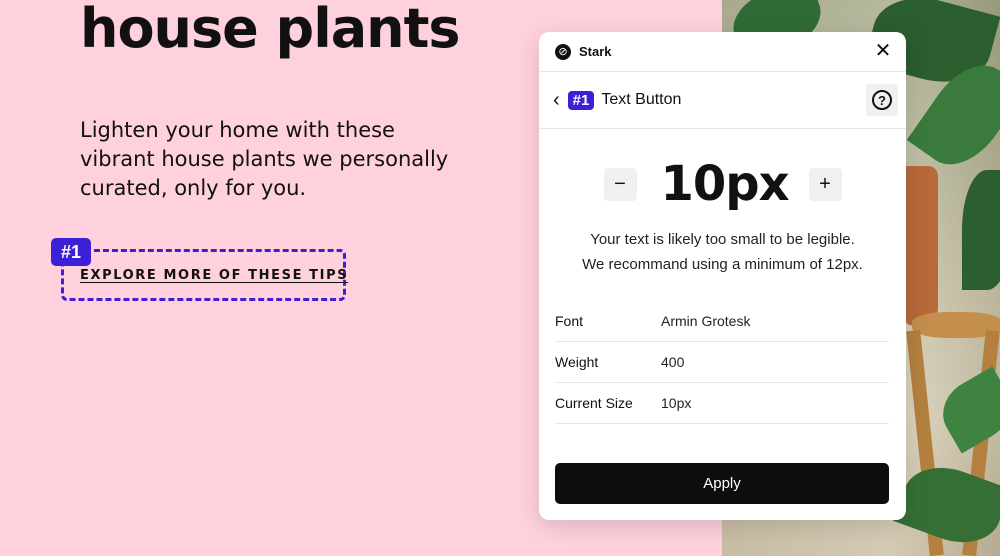 Image resolution: width=1000 pixels, height=556 pixels. What do you see at coordinates (725, 184) in the screenshot?
I see `size-value: 10px` at bounding box center [725, 184].